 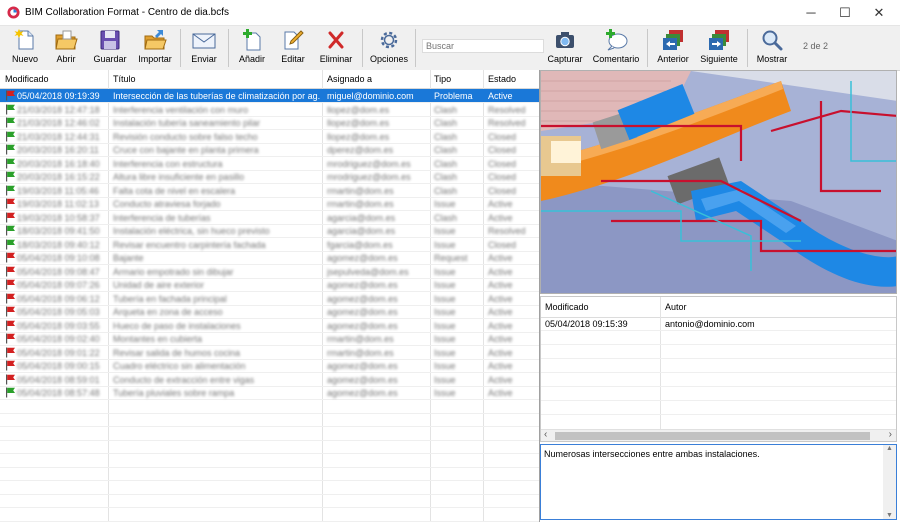 What do you see at coordinates (58, 150) in the screenshot?
I see `issue-modificado: 20/03/2018 16:20:11` at bounding box center [58, 150].